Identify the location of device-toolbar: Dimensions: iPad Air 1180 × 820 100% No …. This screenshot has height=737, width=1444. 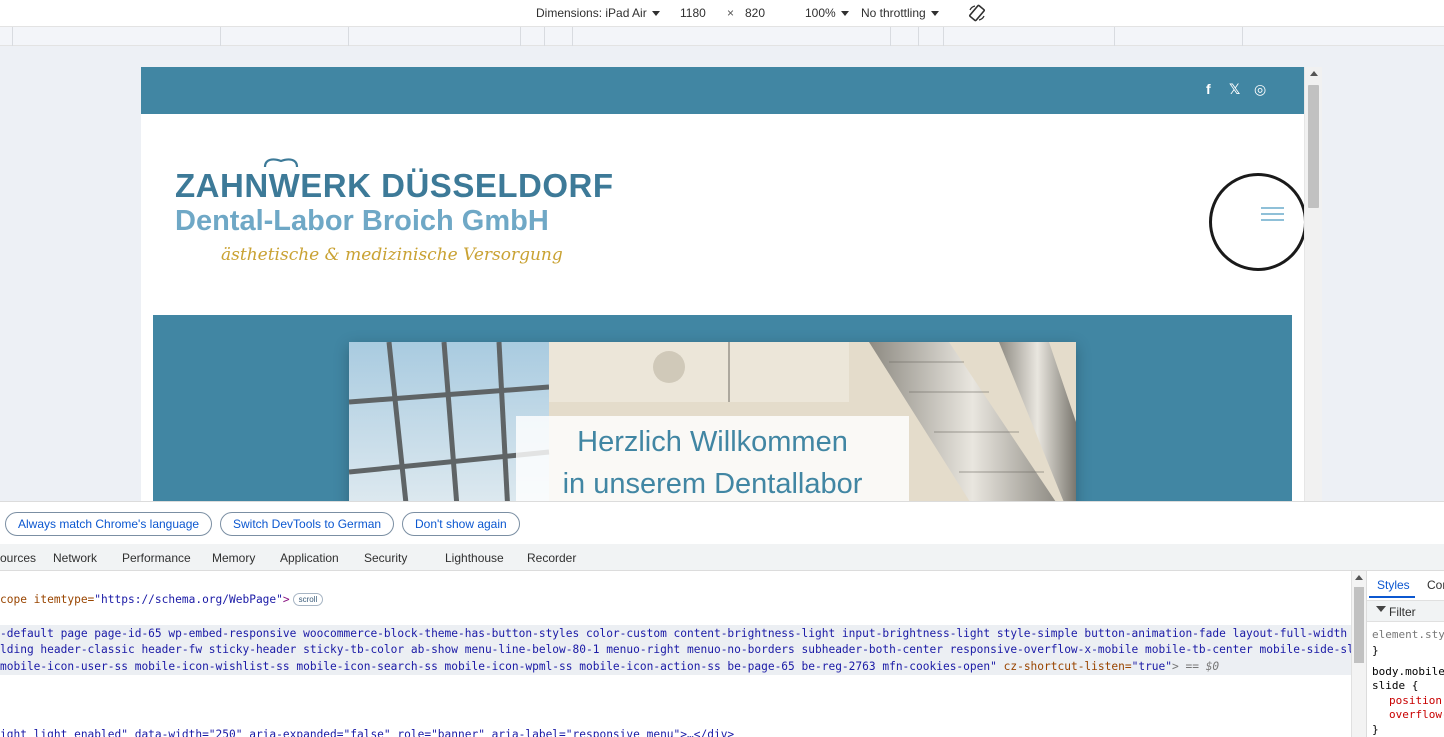
(722, 13).